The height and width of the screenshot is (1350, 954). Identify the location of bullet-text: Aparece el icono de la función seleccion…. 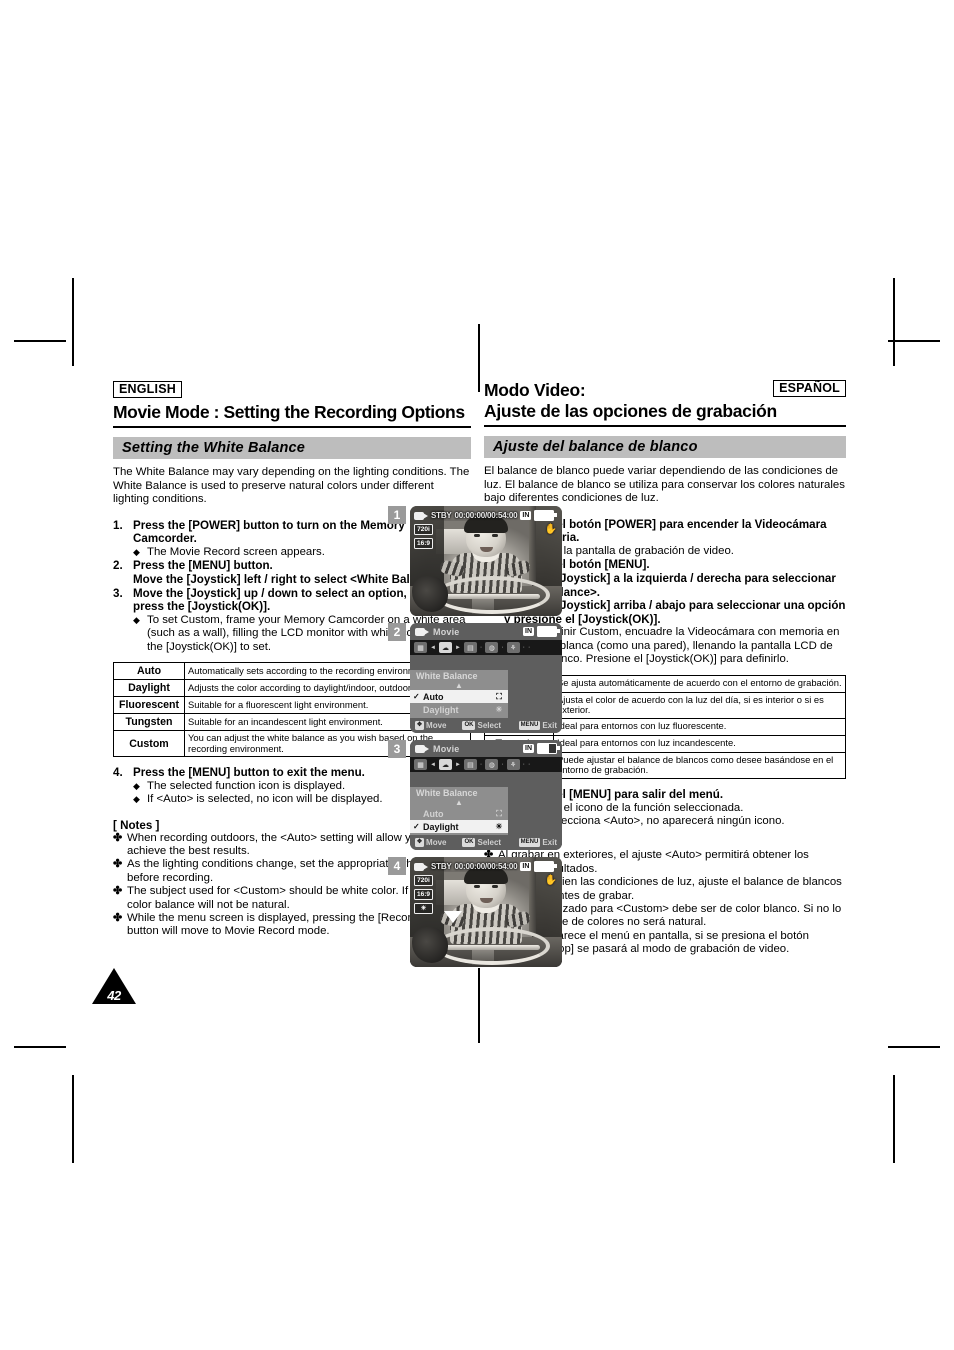
(631, 807).